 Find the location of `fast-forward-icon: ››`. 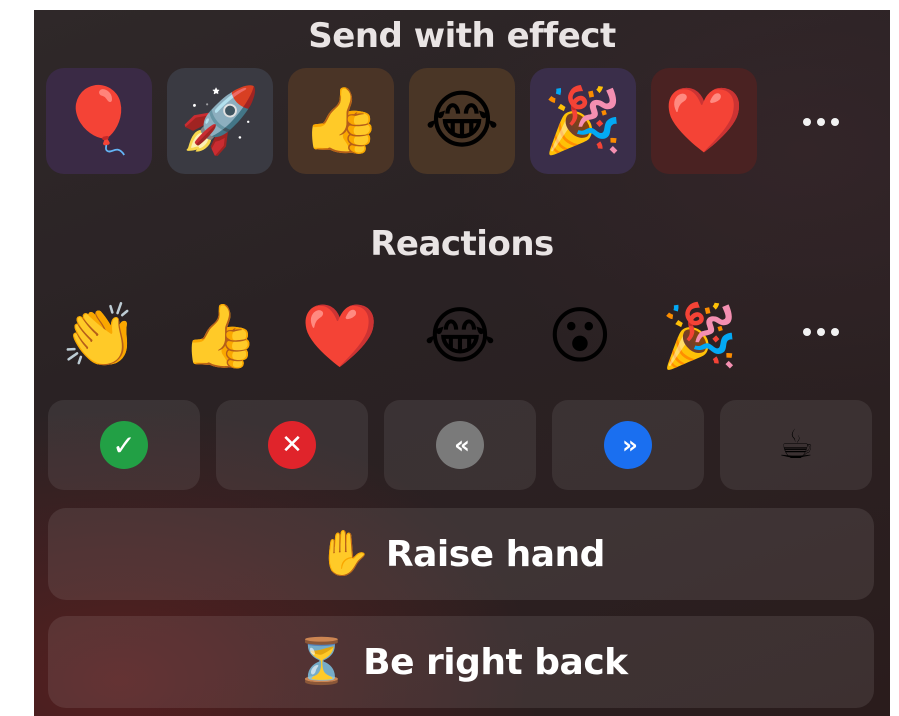

fast-forward-icon: ›› is located at coordinates (628, 445).